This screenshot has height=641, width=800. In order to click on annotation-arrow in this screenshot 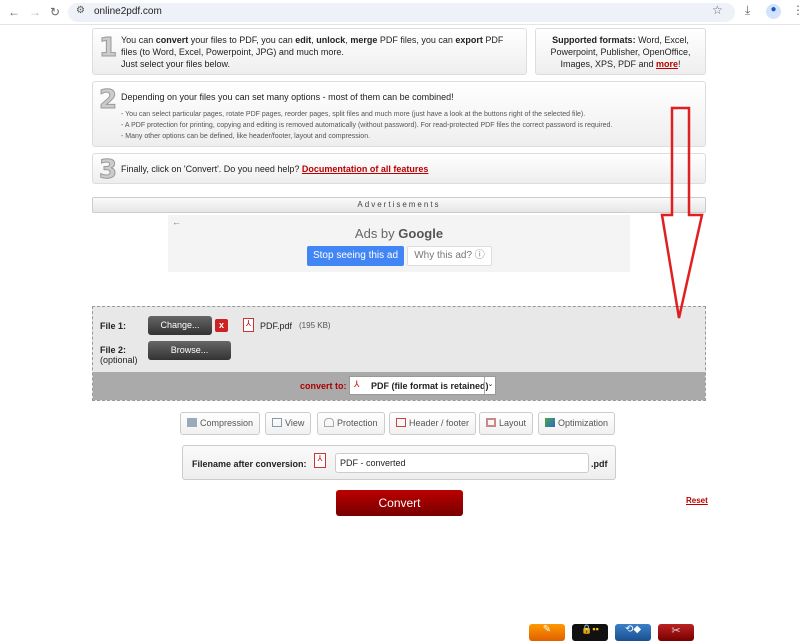, I will do `click(682, 212)`.